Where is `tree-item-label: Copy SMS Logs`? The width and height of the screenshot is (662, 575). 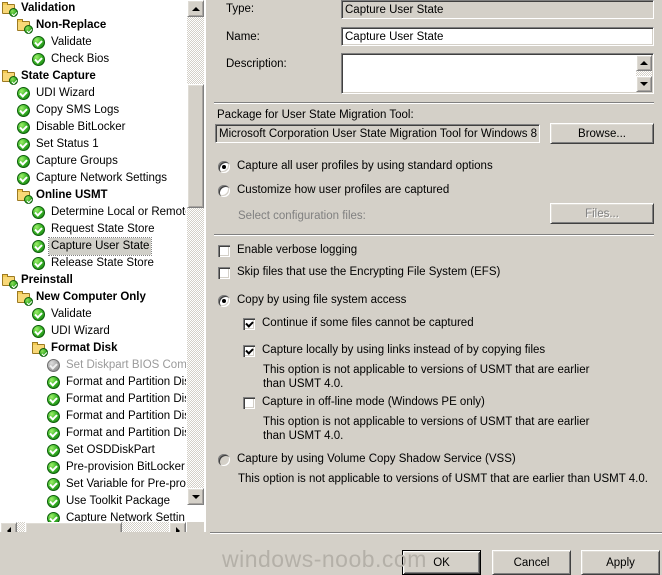
tree-item-label: Copy SMS Logs is located at coordinates (78, 110).